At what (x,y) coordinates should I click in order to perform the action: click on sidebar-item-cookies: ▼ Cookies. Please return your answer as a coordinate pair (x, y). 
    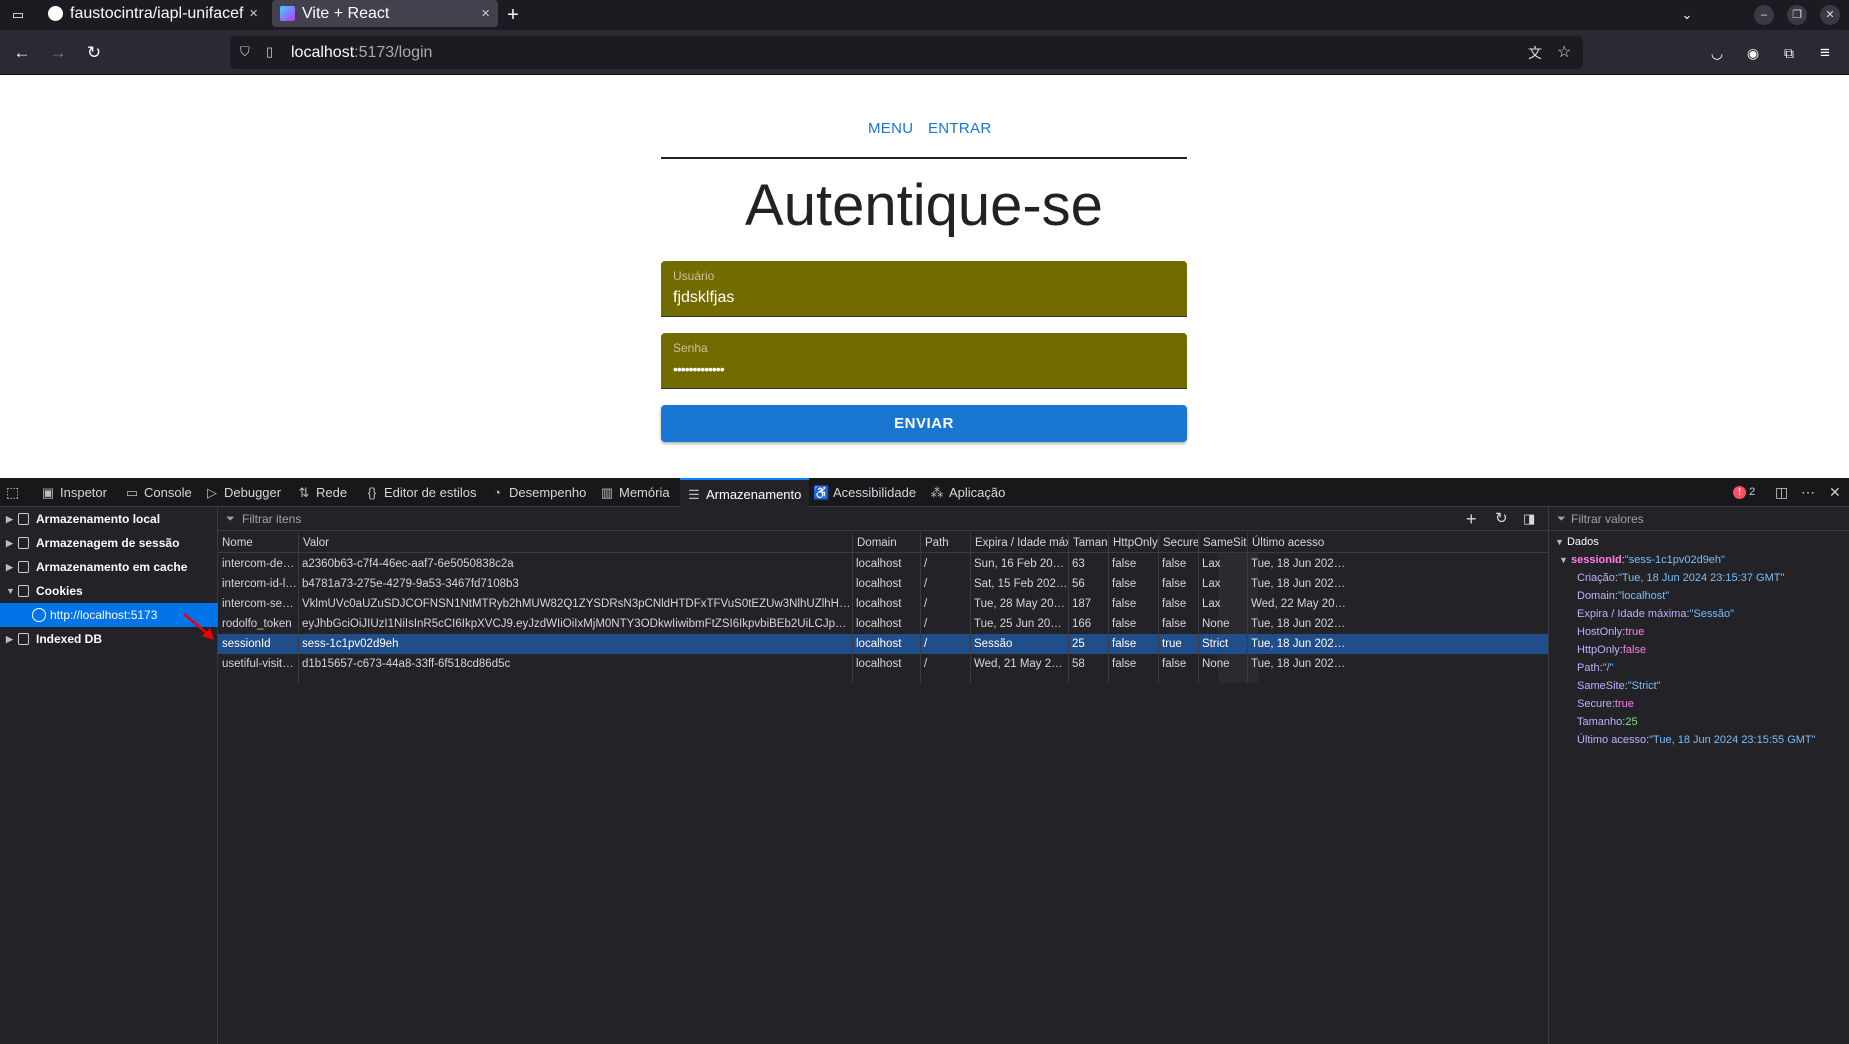
    Looking at the image, I should click on (109, 591).